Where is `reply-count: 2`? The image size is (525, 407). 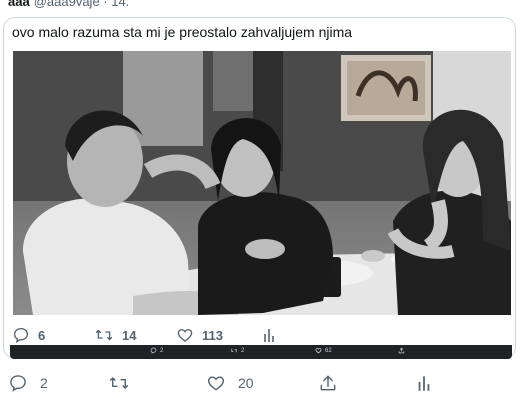 reply-count: 2 is located at coordinates (44, 383).